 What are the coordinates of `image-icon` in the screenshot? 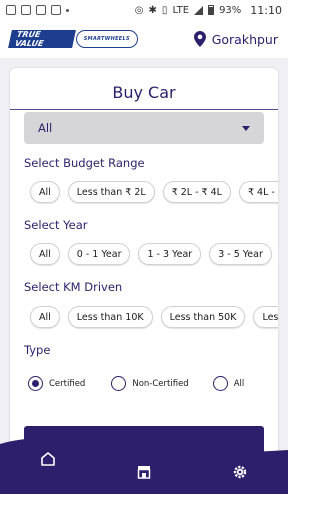 It's located at (26, 10).